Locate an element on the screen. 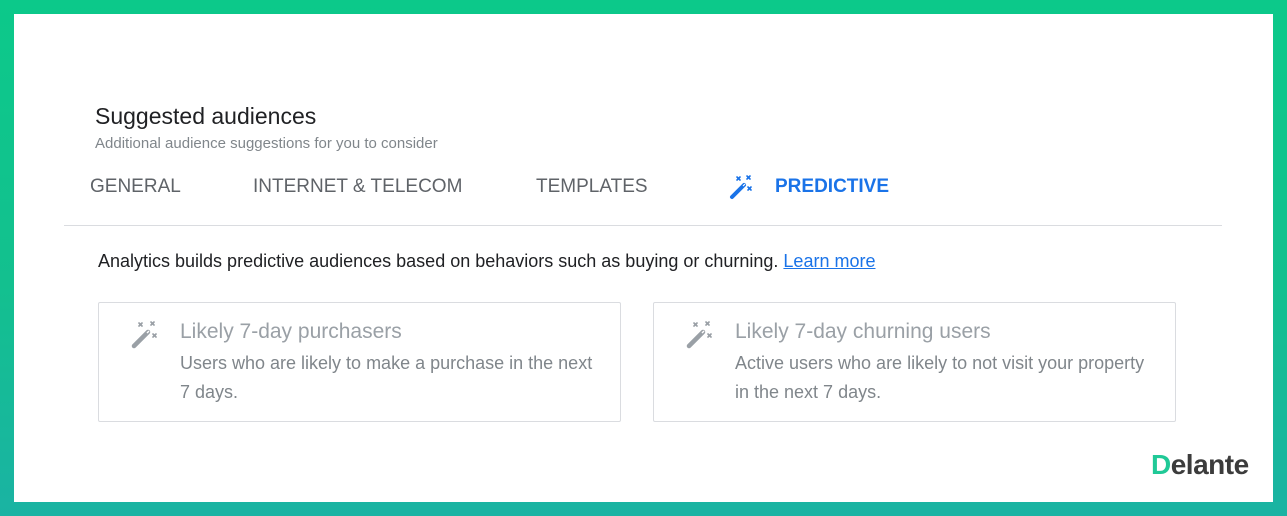  logo-text: elante is located at coordinates (1209, 464).